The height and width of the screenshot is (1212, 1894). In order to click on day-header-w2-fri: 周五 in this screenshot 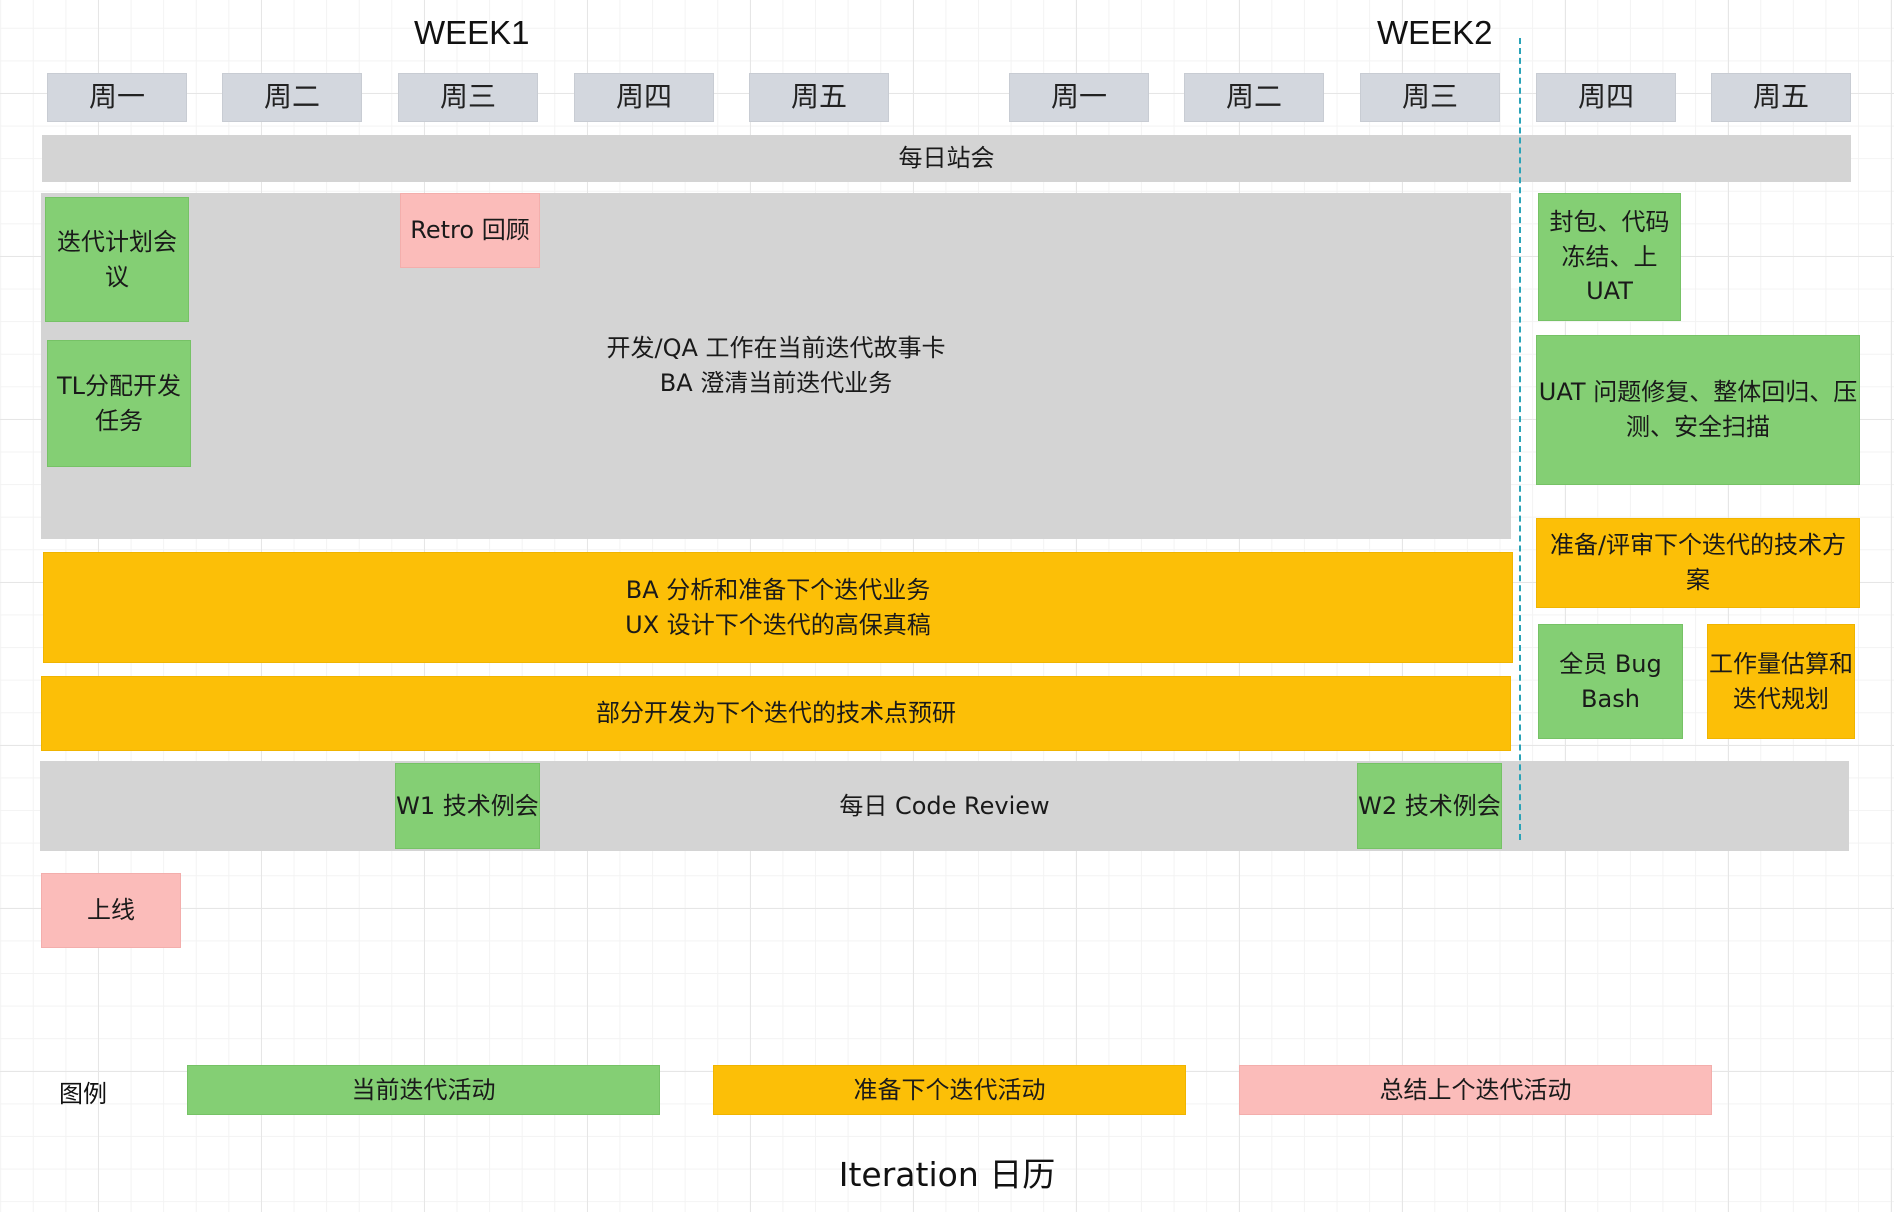, I will do `click(1781, 97)`.